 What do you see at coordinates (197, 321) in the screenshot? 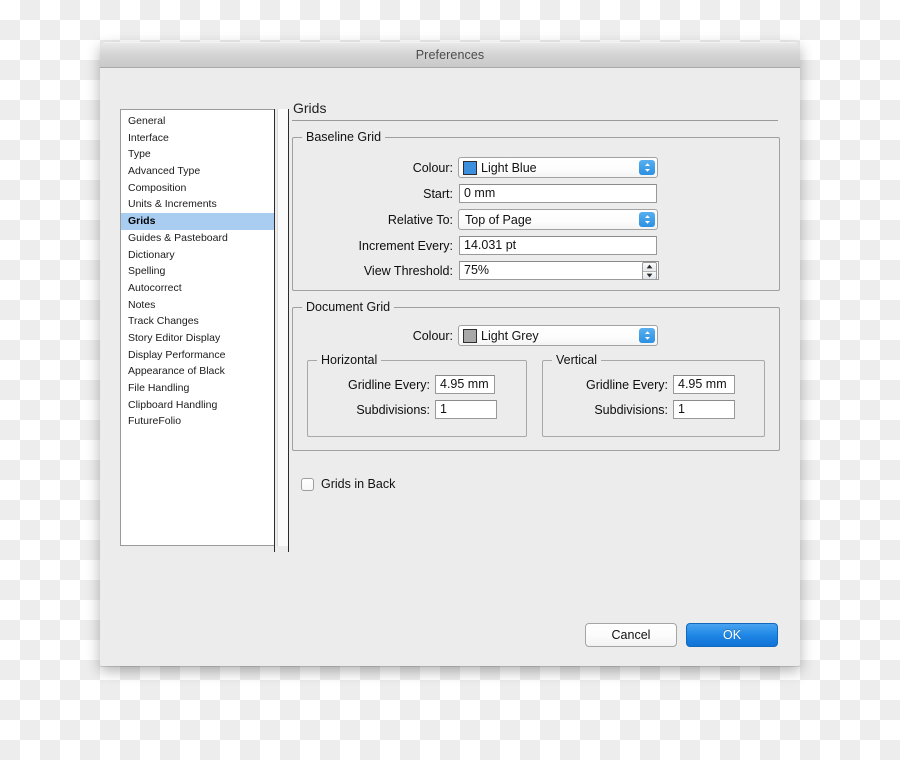
I see `sidebar-item-track-changes: Track Changes` at bounding box center [197, 321].